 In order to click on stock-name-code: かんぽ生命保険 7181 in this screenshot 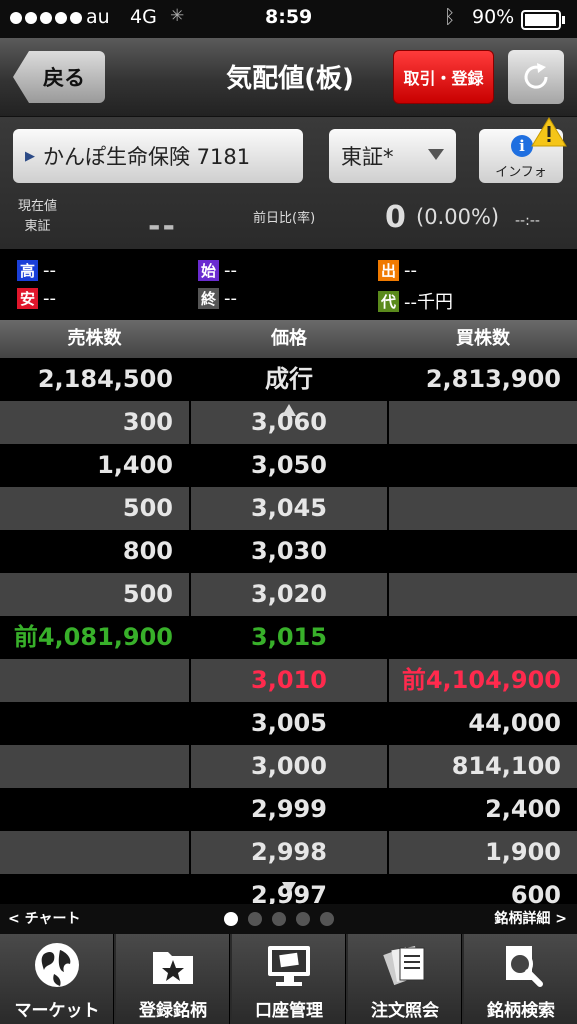, I will do `click(147, 157)`.